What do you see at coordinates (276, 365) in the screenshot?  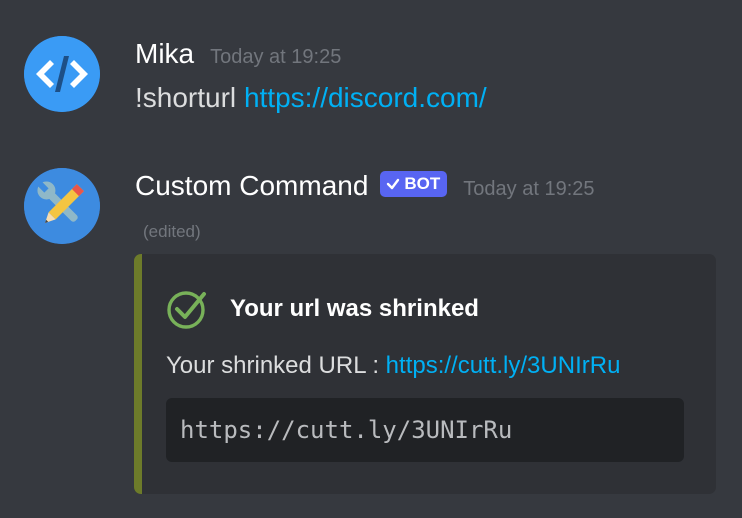 I see `embed-description-text: Your shrinked URL :` at bounding box center [276, 365].